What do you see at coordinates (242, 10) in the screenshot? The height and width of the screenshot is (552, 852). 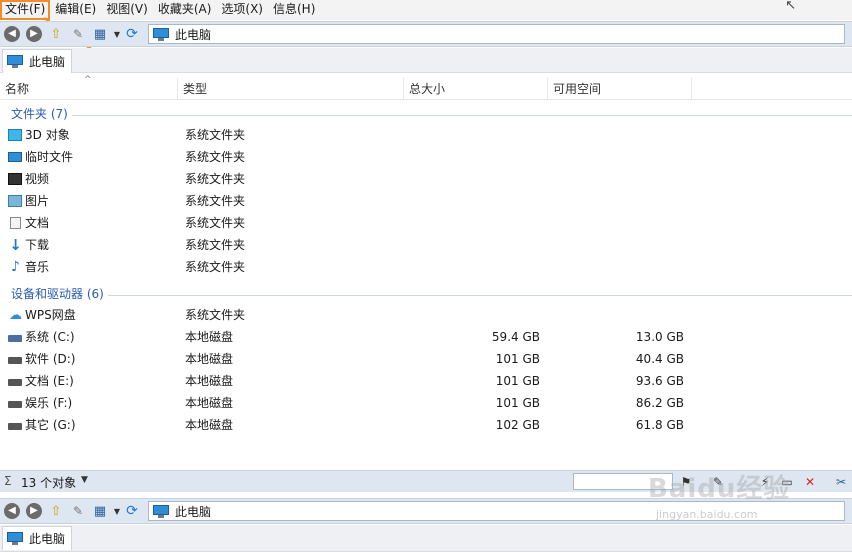 I see `menu-options: 选项(X)` at bounding box center [242, 10].